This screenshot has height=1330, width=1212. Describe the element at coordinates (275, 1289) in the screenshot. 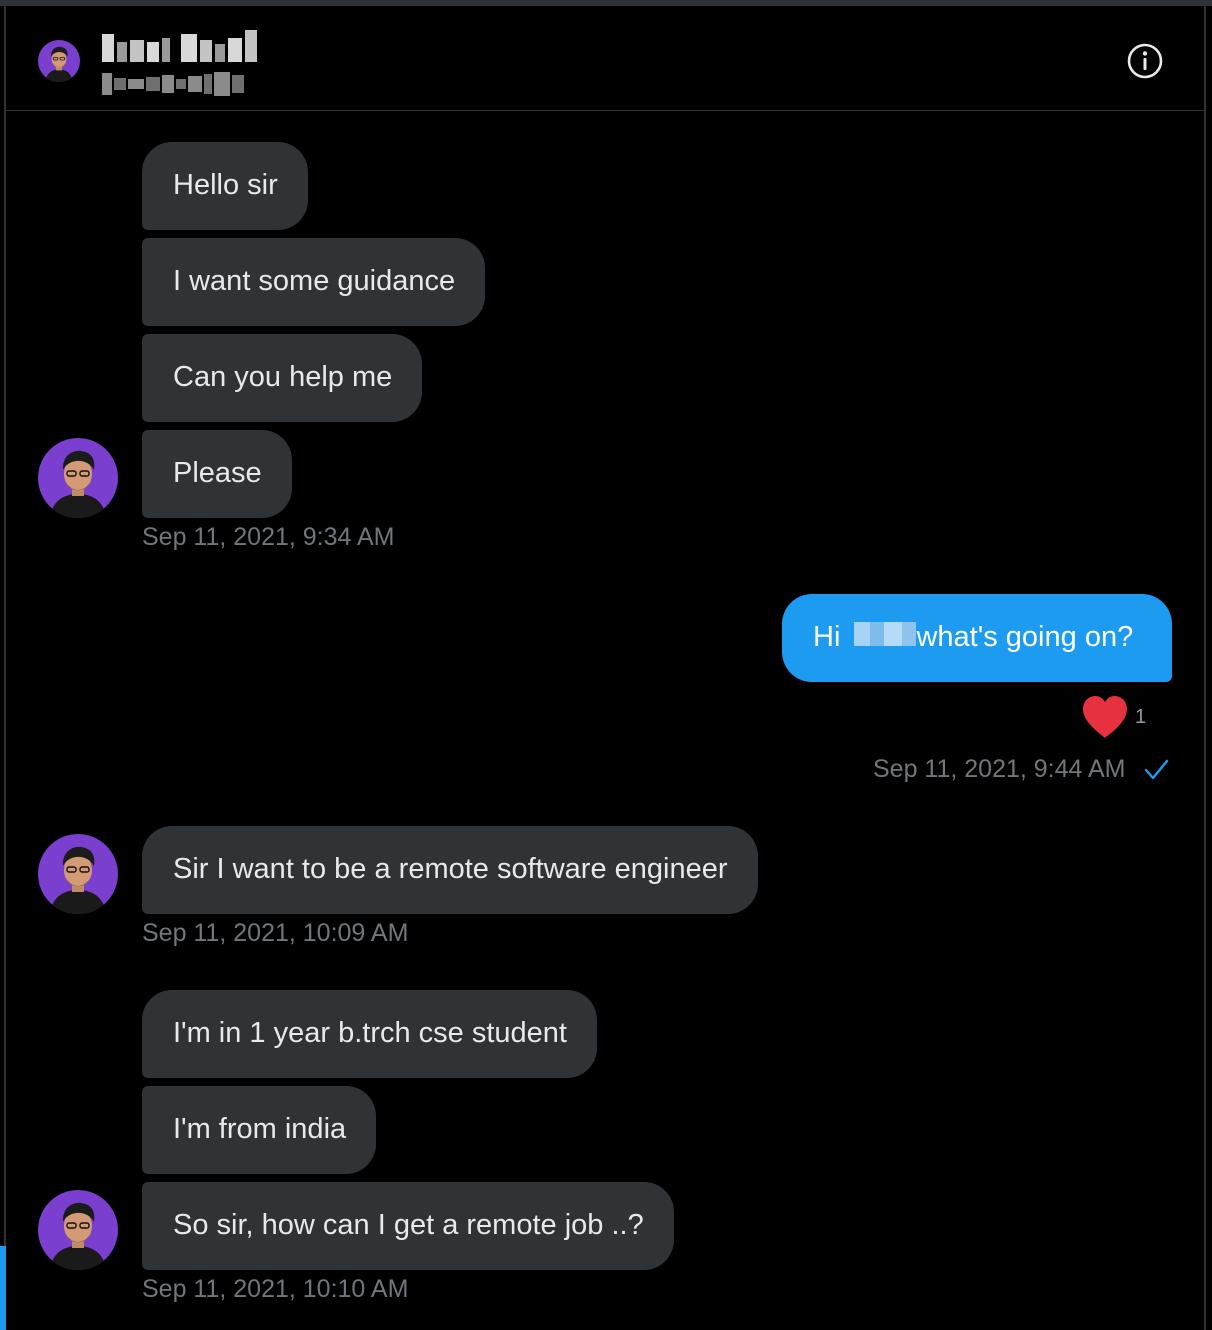

I see `message-timestamp: Sep 11, 2021, 10:10 AM` at that location.